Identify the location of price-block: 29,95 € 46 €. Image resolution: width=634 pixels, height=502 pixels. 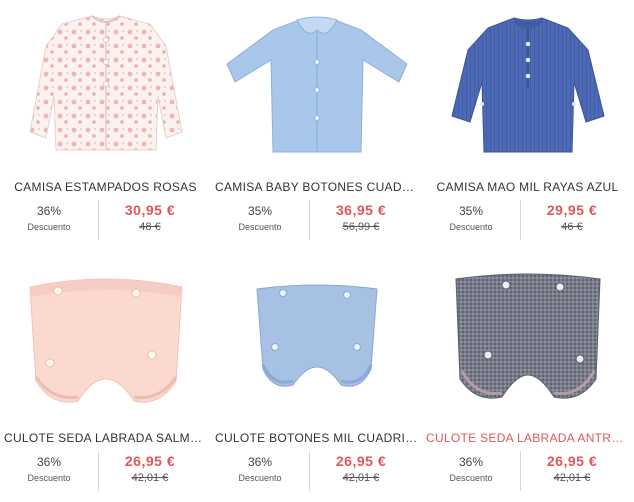
(572, 217).